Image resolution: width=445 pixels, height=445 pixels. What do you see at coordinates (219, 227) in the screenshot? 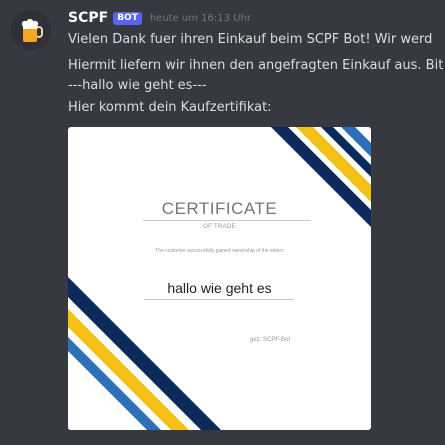
I see `certificate-subtitle: OF TRADE` at bounding box center [219, 227].